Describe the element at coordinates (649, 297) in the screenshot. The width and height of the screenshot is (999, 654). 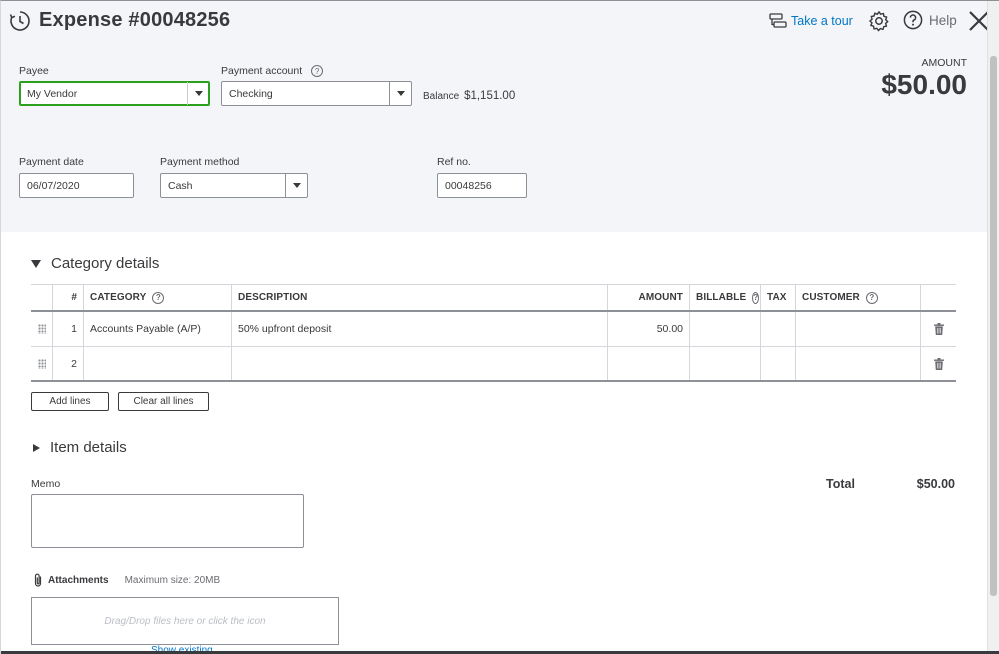
I see `header-amount: AMOUNT` at that location.